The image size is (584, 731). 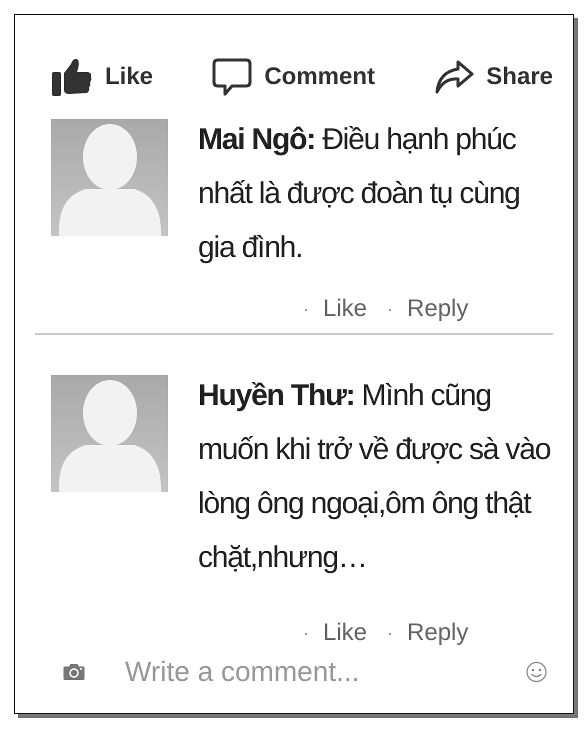 I want to click on comment-text: Mai Ngô: Điều hạnh phúc nhất là được đoàn tụ cùng gia đình., so click(x=359, y=194).